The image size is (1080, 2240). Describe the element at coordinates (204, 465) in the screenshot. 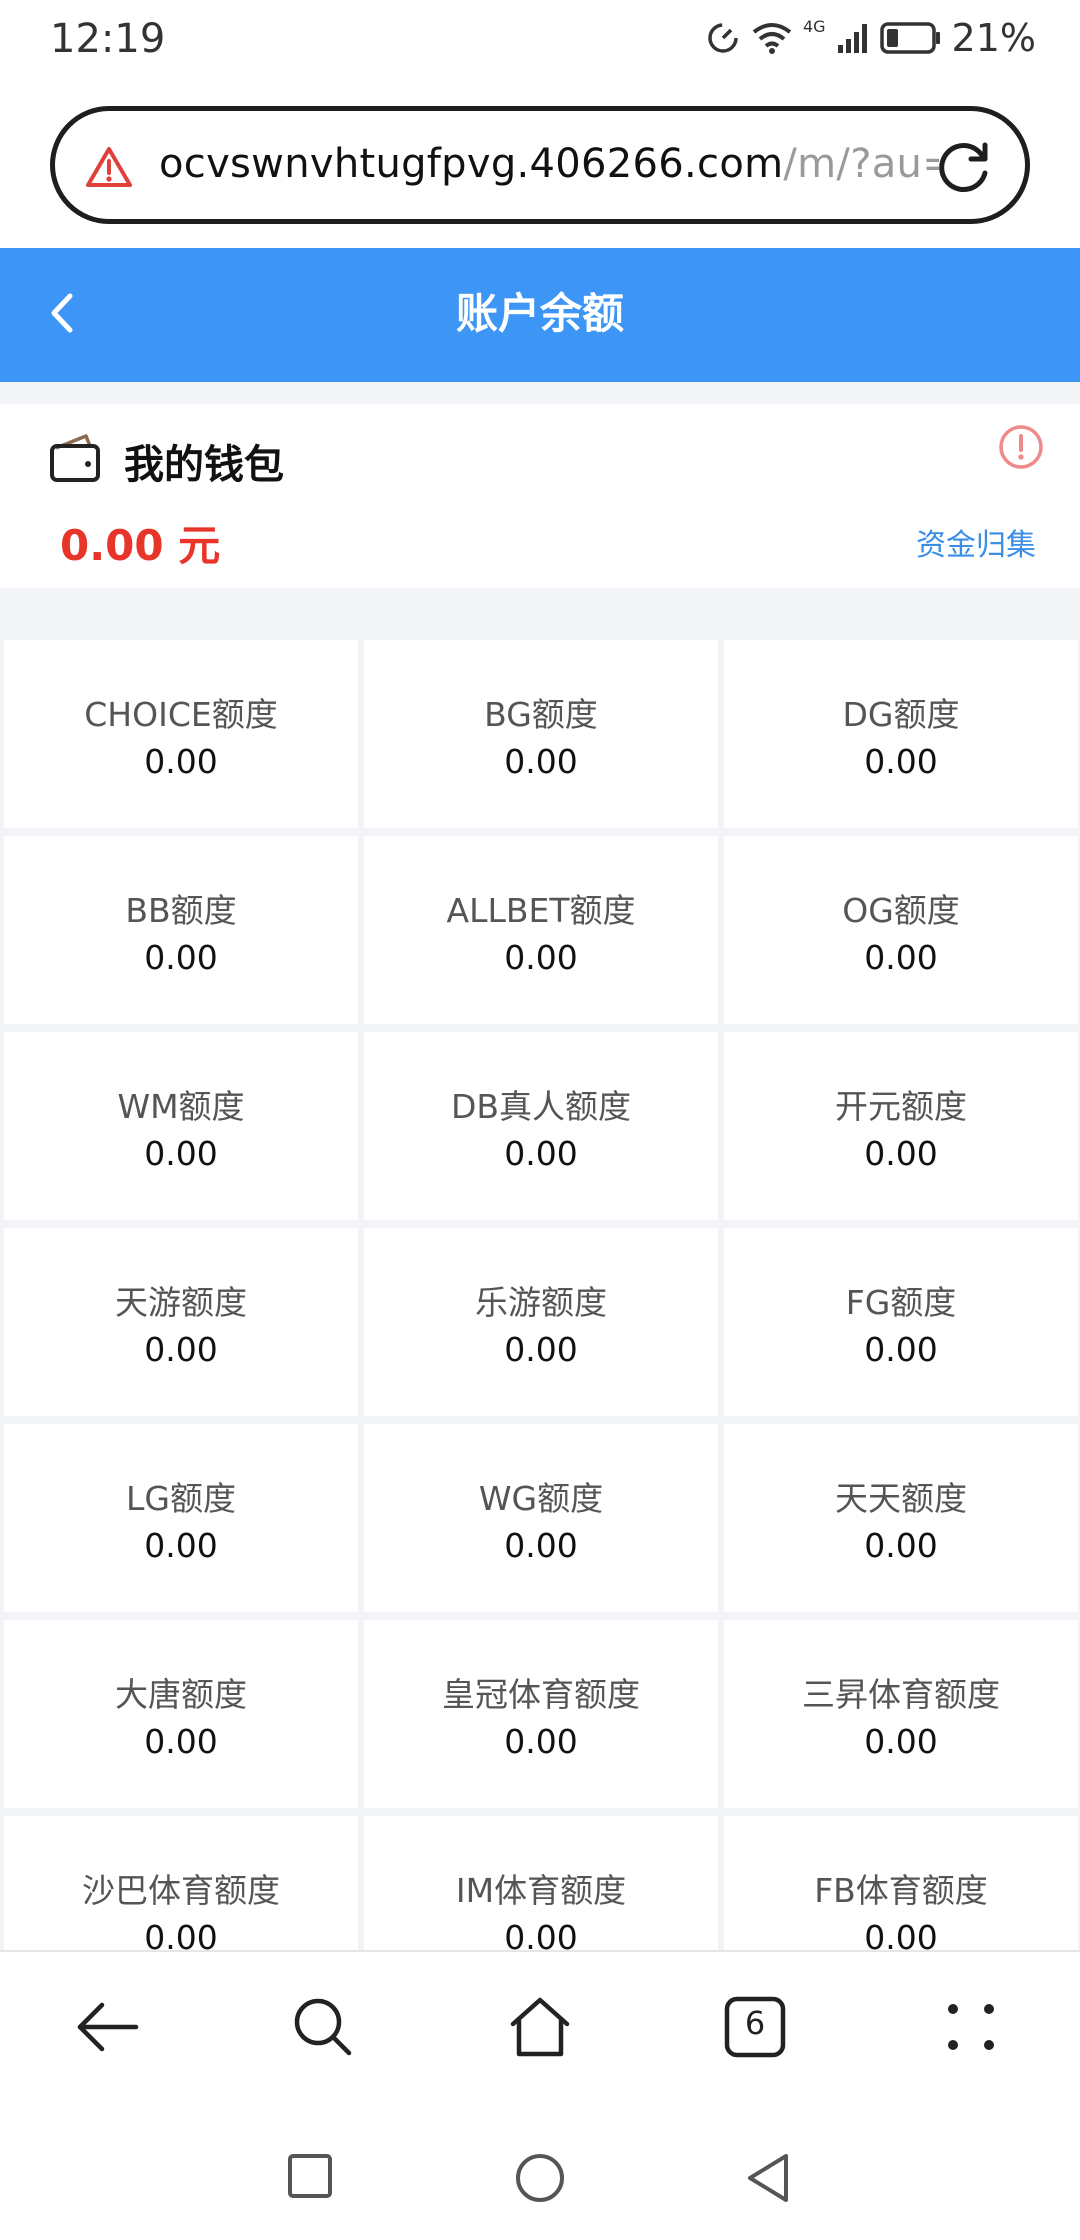

I see `wallet-title: 我的钱包` at that location.